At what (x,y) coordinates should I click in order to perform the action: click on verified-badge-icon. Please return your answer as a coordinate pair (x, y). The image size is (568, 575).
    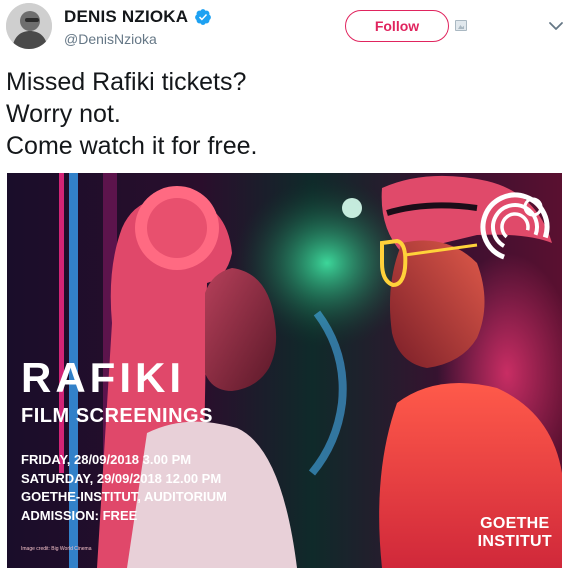
    Looking at the image, I should click on (203, 17).